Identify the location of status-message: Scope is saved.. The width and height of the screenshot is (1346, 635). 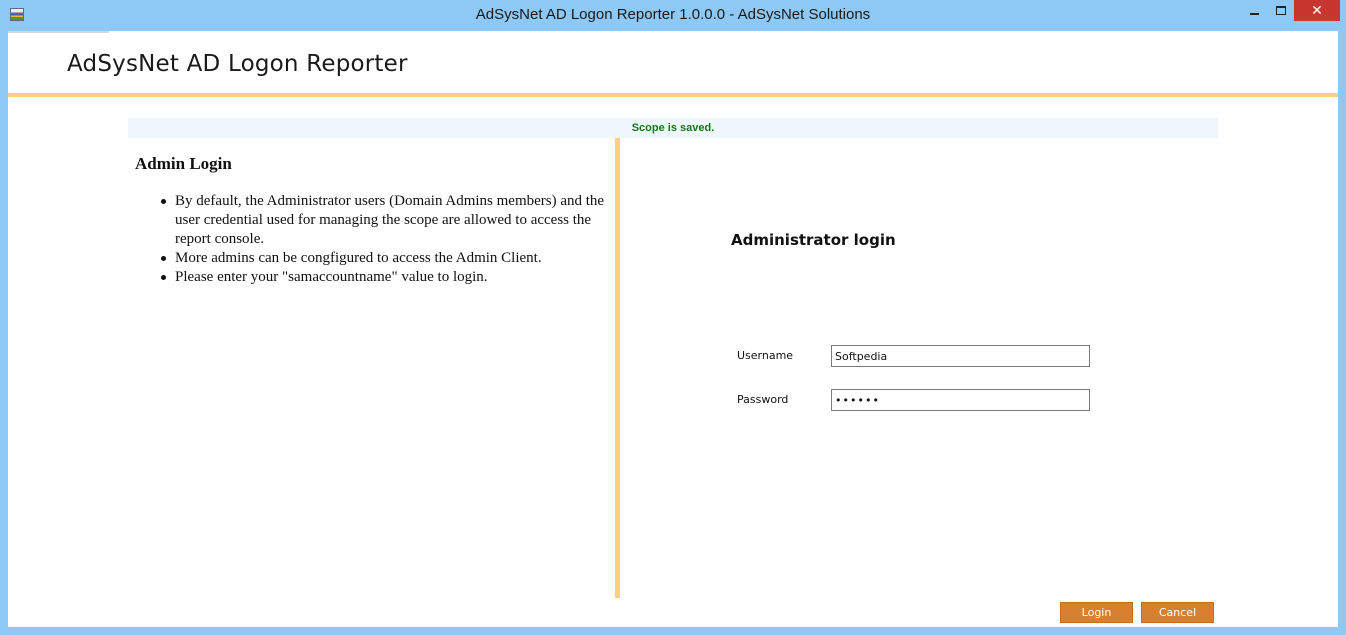
(673, 128).